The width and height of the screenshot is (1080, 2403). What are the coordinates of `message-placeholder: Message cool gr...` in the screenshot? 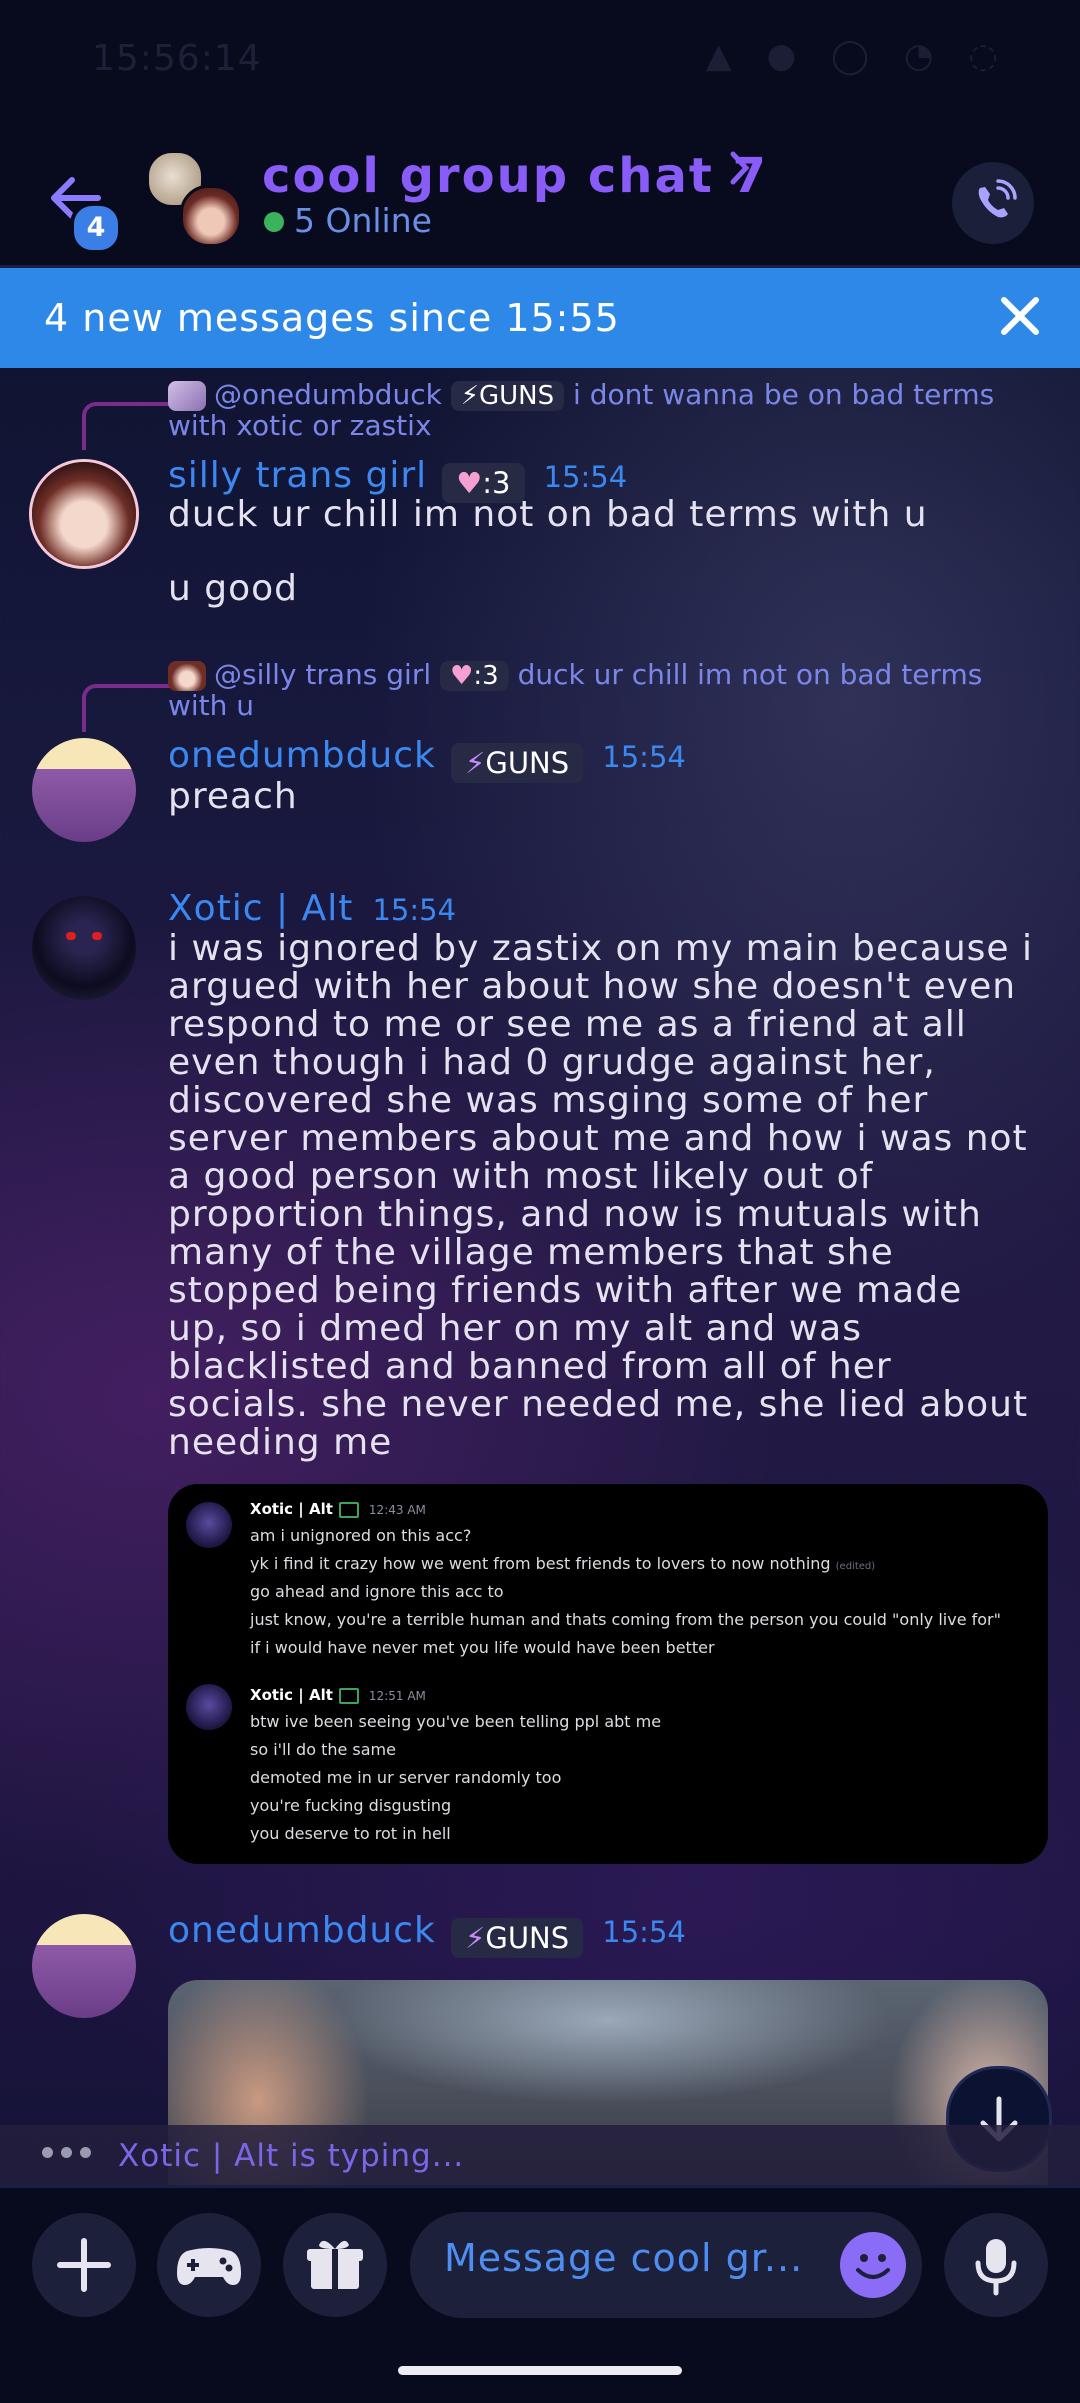 It's located at (624, 2258).